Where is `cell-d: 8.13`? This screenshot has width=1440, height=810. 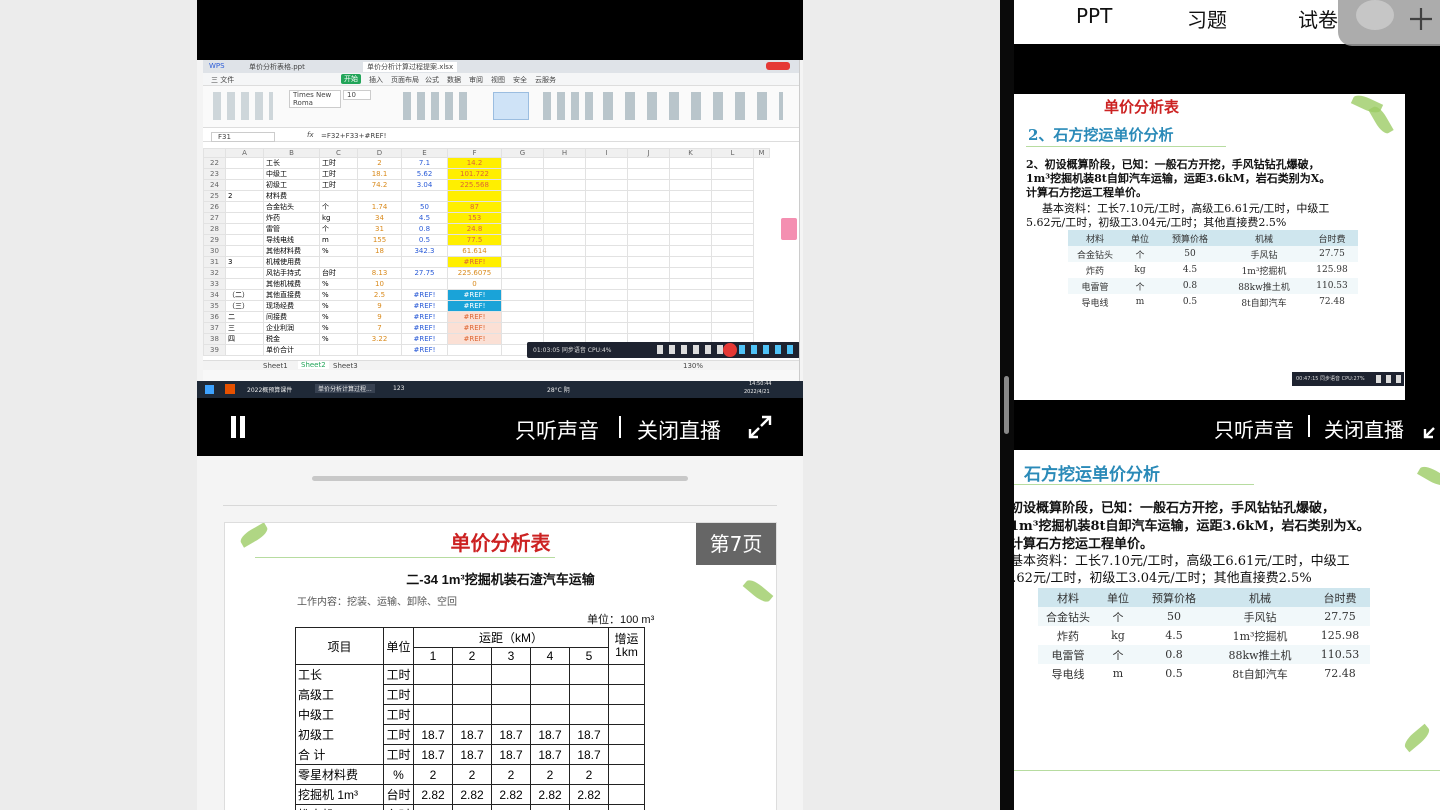 cell-d: 8.13 is located at coordinates (379, 273).